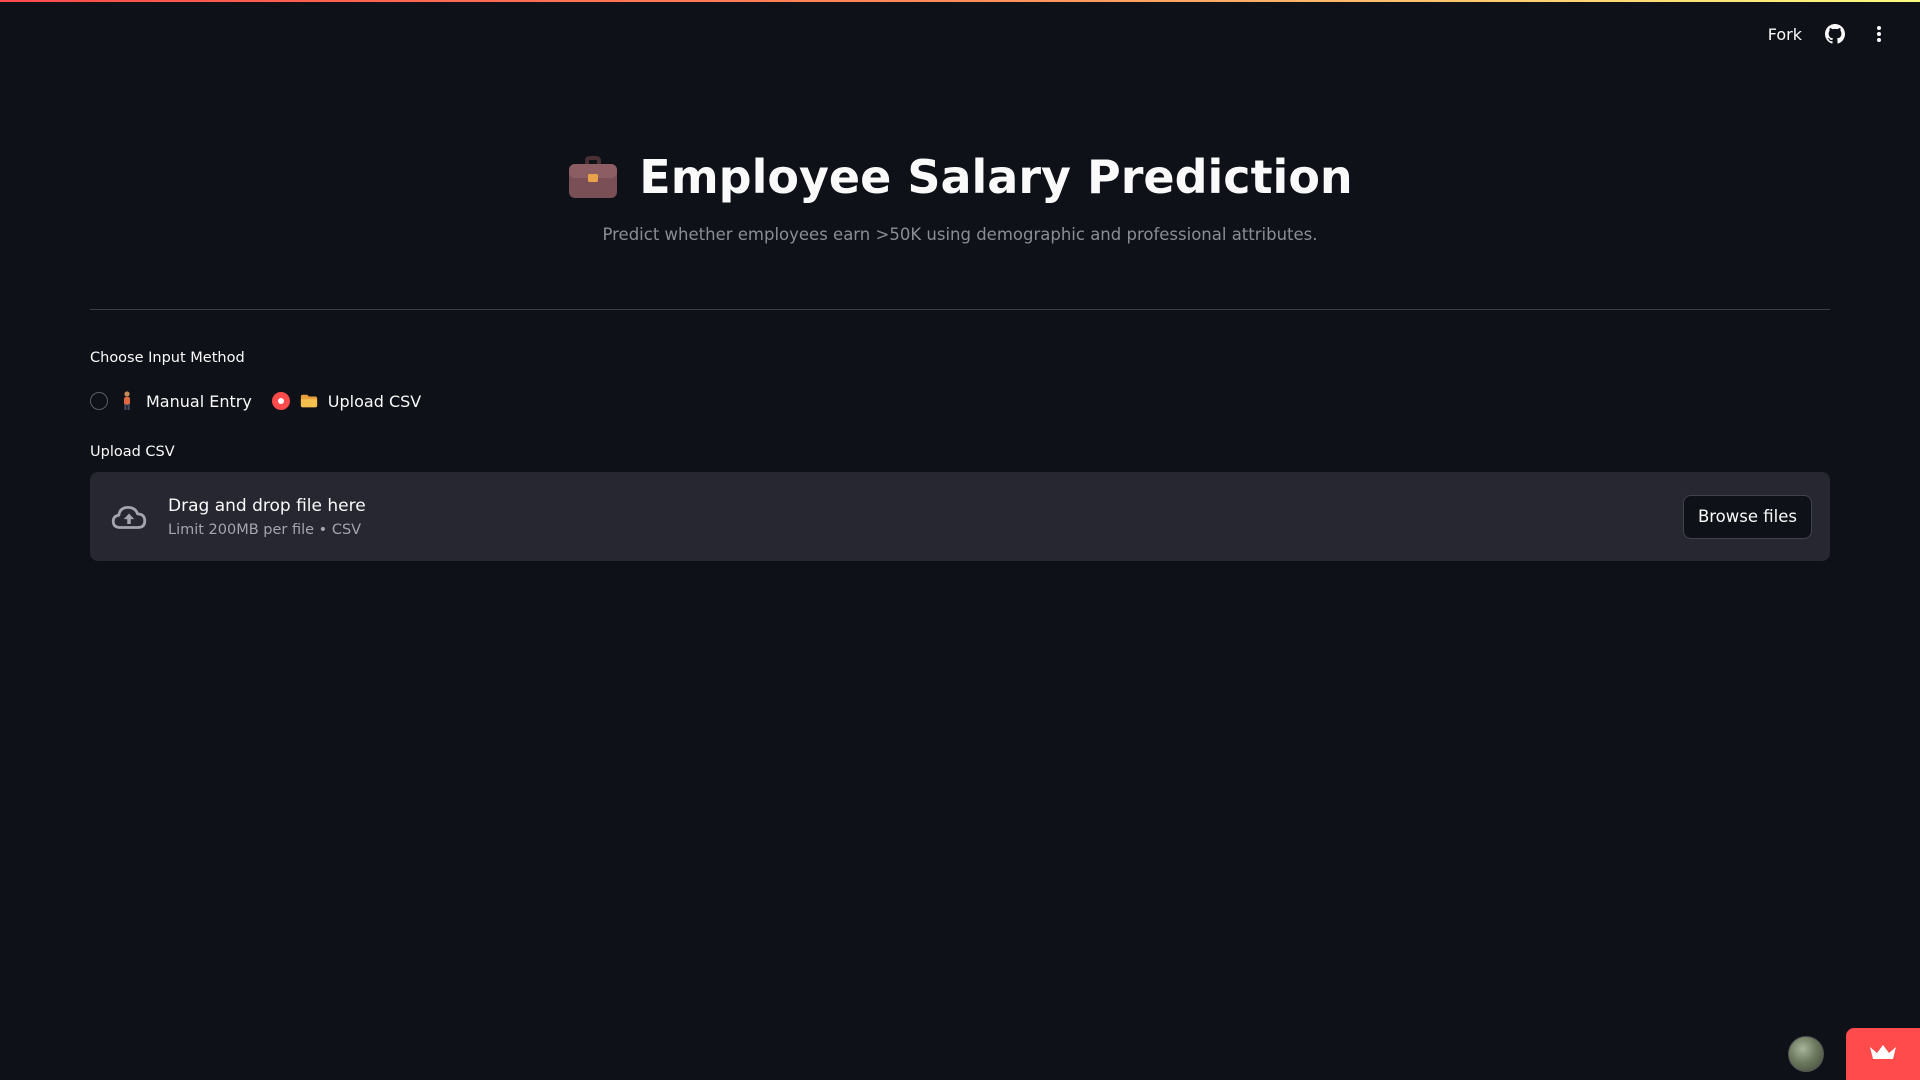  I want to click on github-icon, so click(1835, 34).